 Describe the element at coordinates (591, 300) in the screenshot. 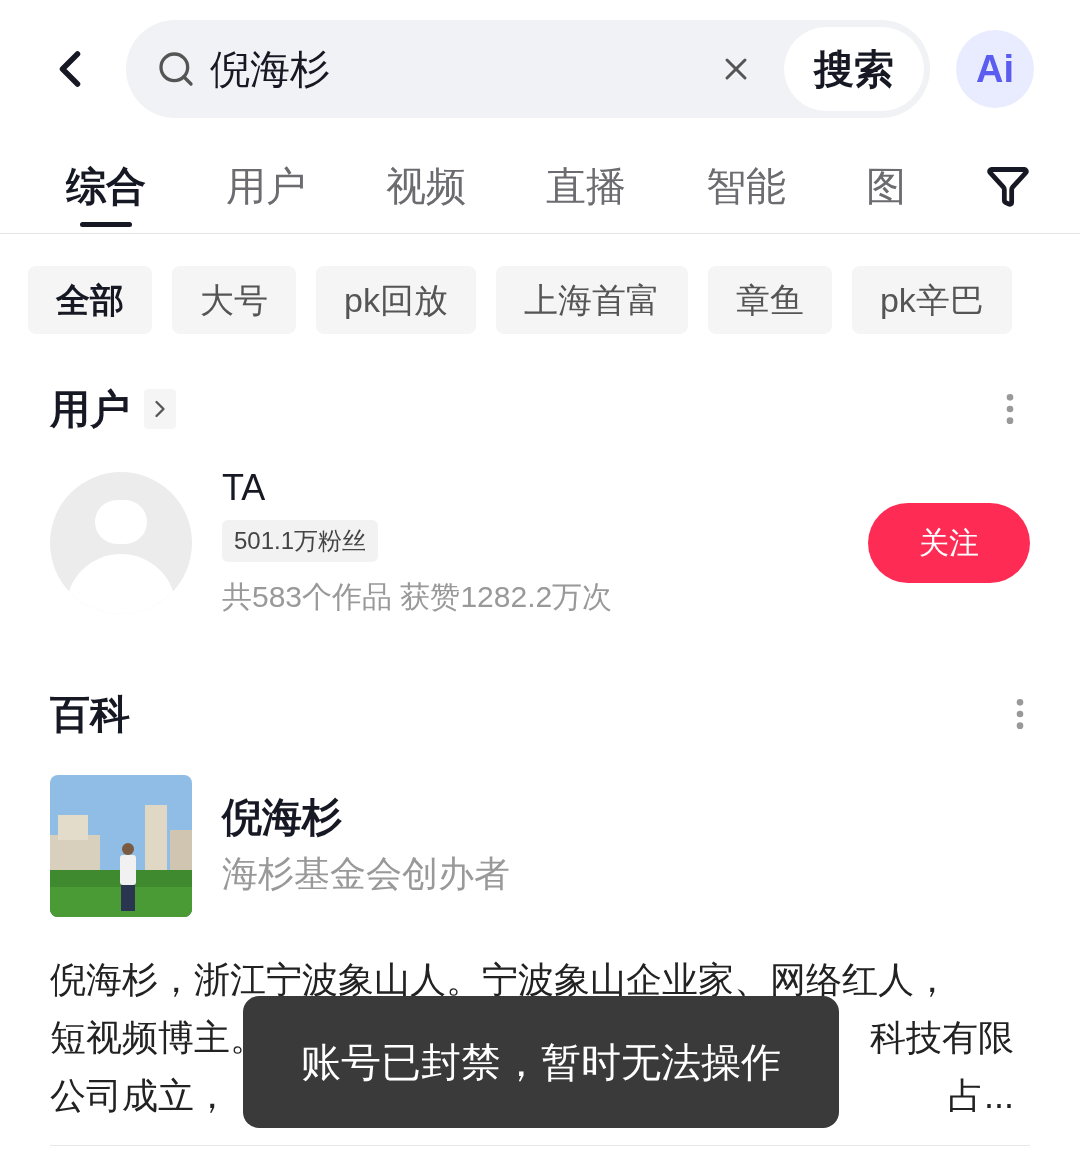

I see `filter-chip: 上海首富` at that location.